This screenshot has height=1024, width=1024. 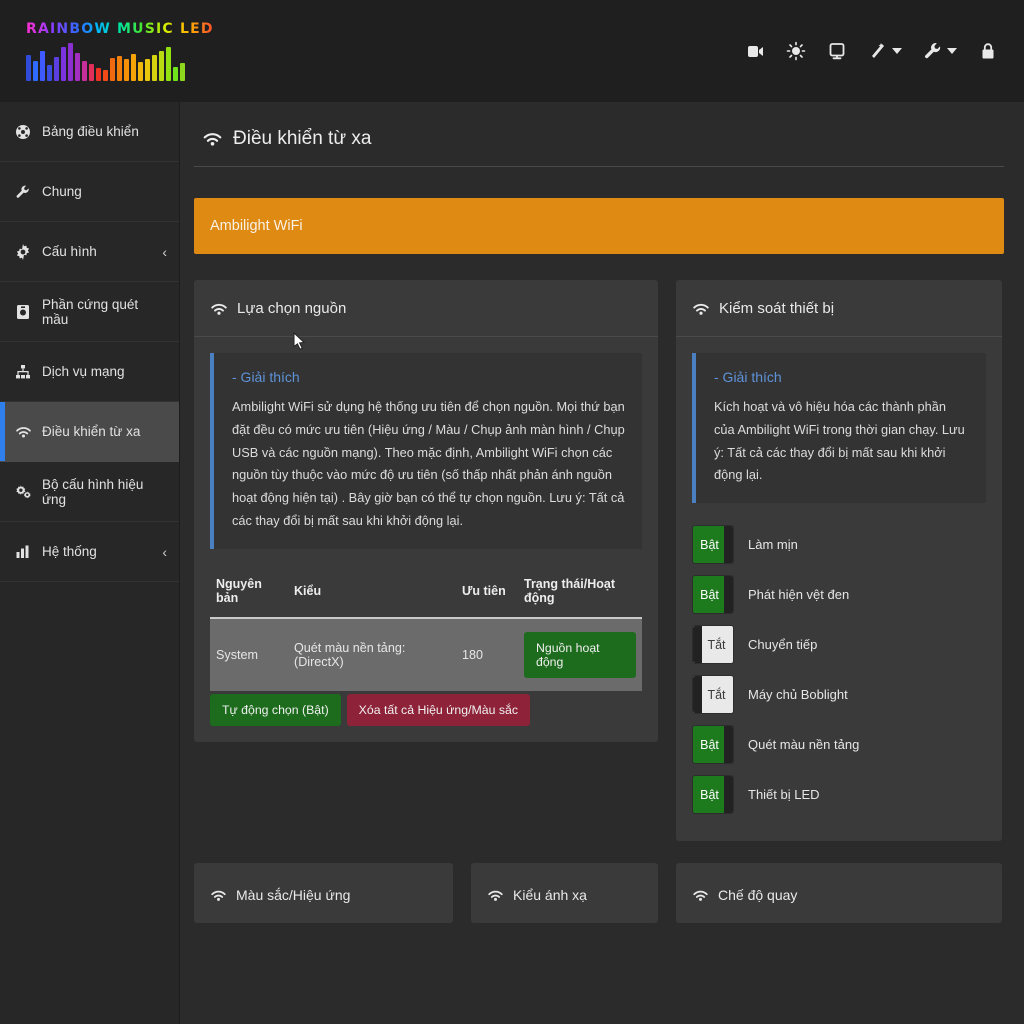 I want to click on magic-wand-icon, so click(x=885, y=51).